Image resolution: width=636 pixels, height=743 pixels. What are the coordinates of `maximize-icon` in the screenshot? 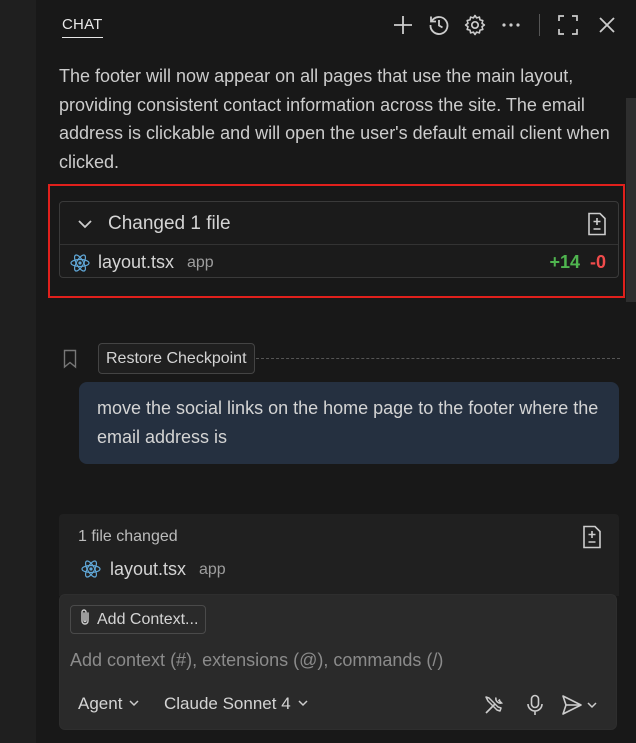 It's located at (568, 25).